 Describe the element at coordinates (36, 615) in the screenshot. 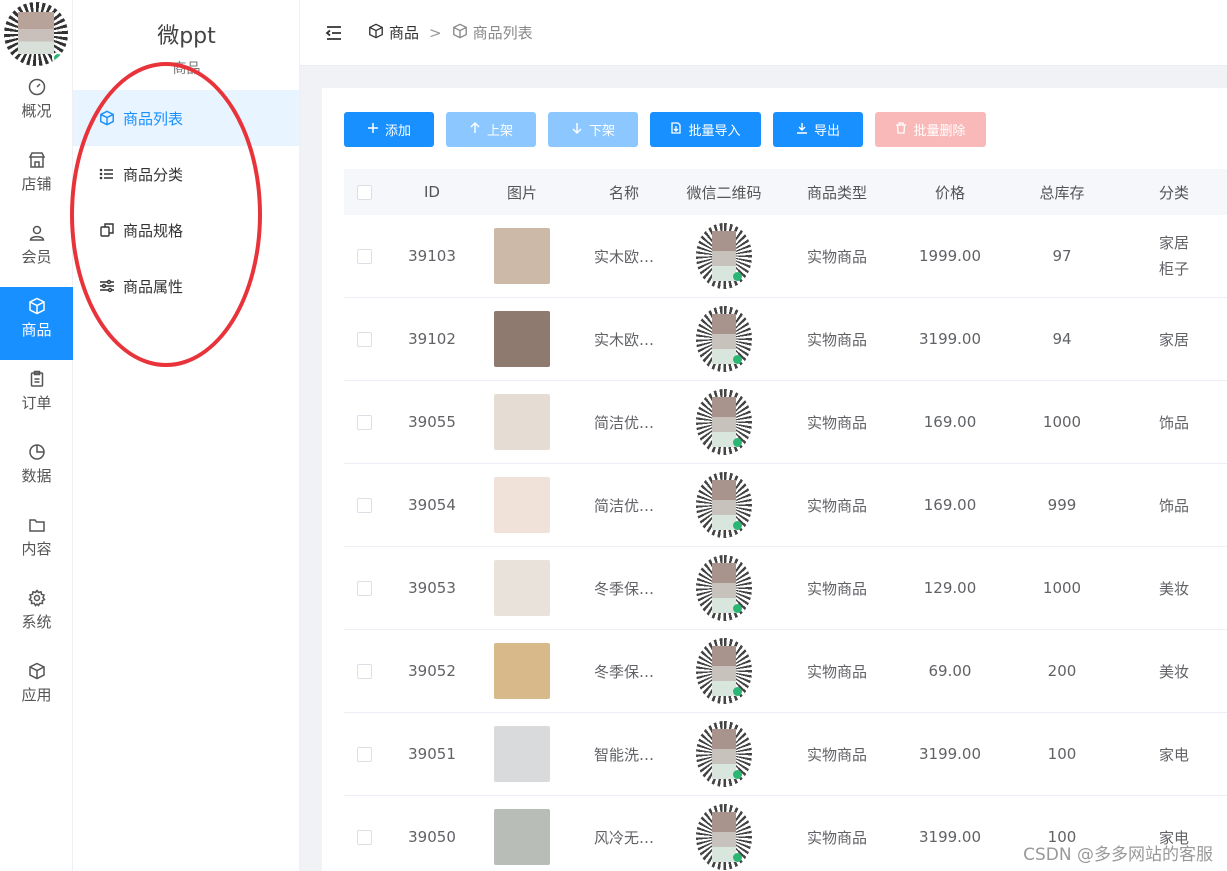

I see `rail-item-system: 系统` at that location.